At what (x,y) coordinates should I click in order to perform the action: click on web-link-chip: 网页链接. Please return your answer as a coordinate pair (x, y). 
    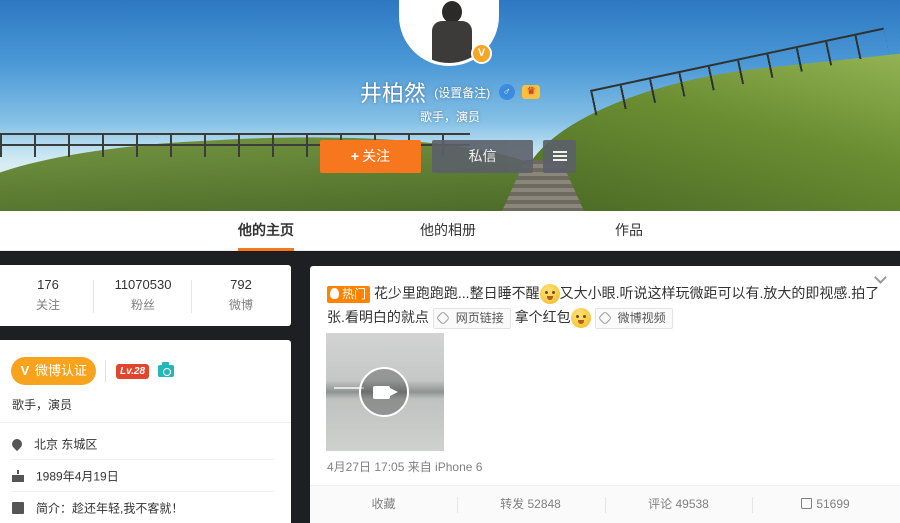
    Looking at the image, I should click on (471, 318).